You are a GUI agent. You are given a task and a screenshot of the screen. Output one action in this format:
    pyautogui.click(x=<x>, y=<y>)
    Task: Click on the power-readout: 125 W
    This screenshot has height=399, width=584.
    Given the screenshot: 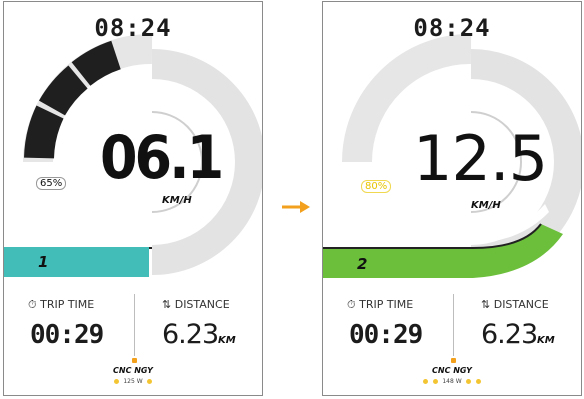 What is the action you would take?
    pyautogui.click(x=133, y=381)
    